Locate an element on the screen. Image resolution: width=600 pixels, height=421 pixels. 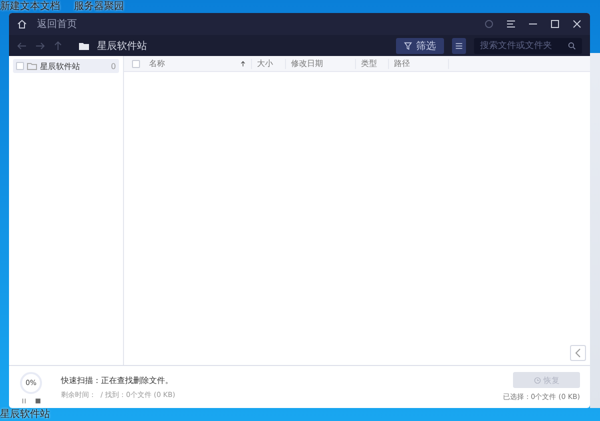
pause-icon is located at coordinates (24, 401).